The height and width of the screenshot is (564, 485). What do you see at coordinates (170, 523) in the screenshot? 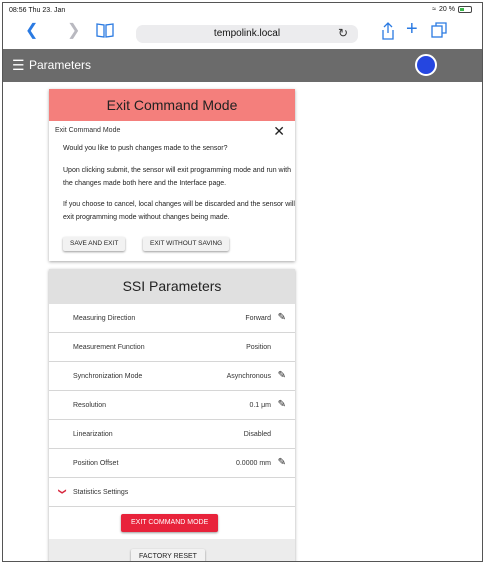
I see `exit-command-mode-button: EXIT COMMAND MODE` at bounding box center [170, 523].